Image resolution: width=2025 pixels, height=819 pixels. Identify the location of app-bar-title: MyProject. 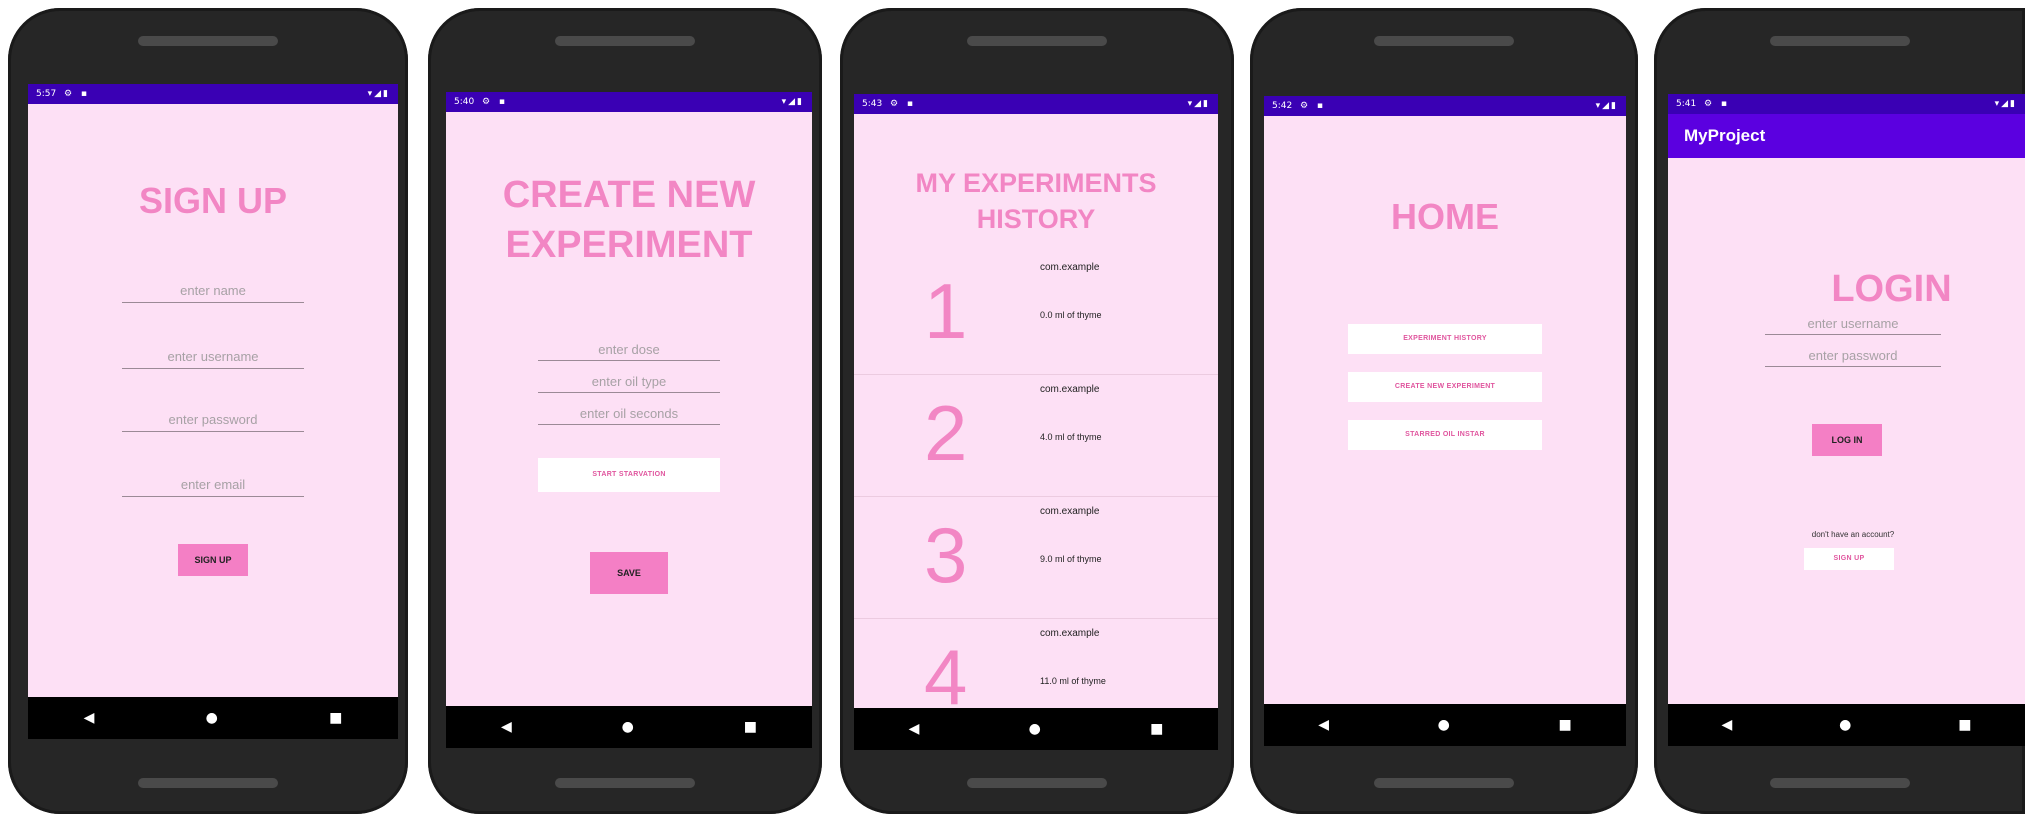
(1846, 136).